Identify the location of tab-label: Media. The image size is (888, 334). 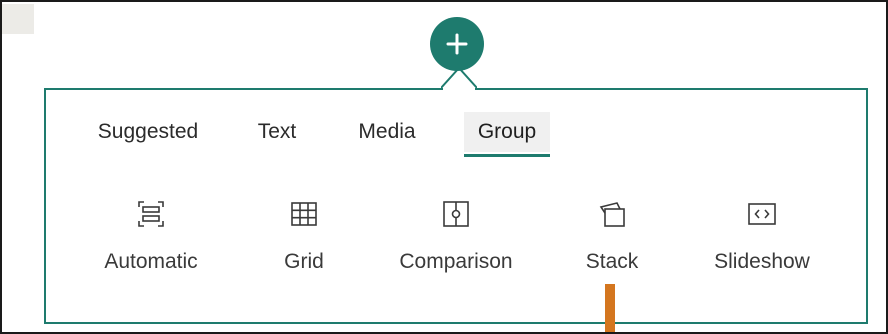
(387, 131).